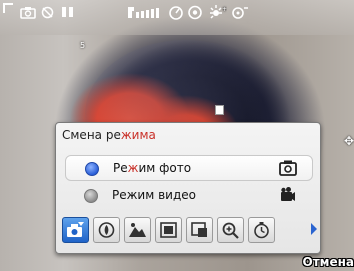 This screenshot has width=354, height=271. I want to click on brightness-icon: +, so click(218, 12).